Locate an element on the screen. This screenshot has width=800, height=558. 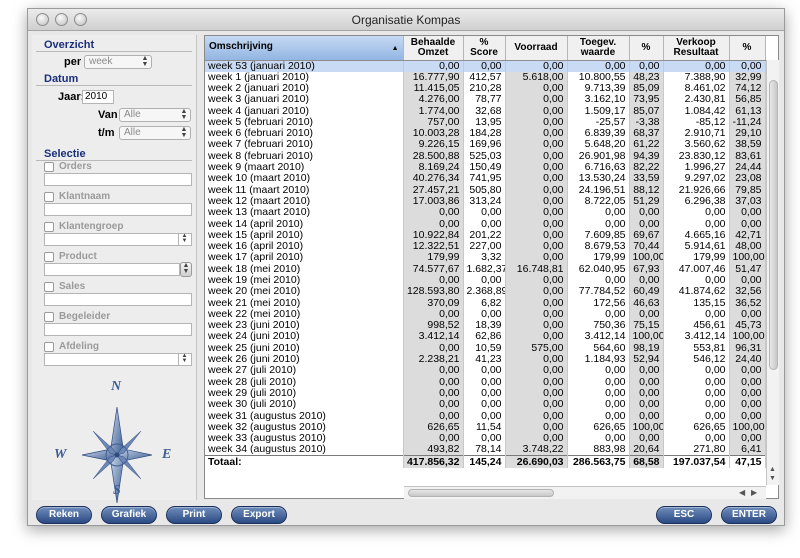
afdeling-select: ▲ ▼ is located at coordinates (118, 359).